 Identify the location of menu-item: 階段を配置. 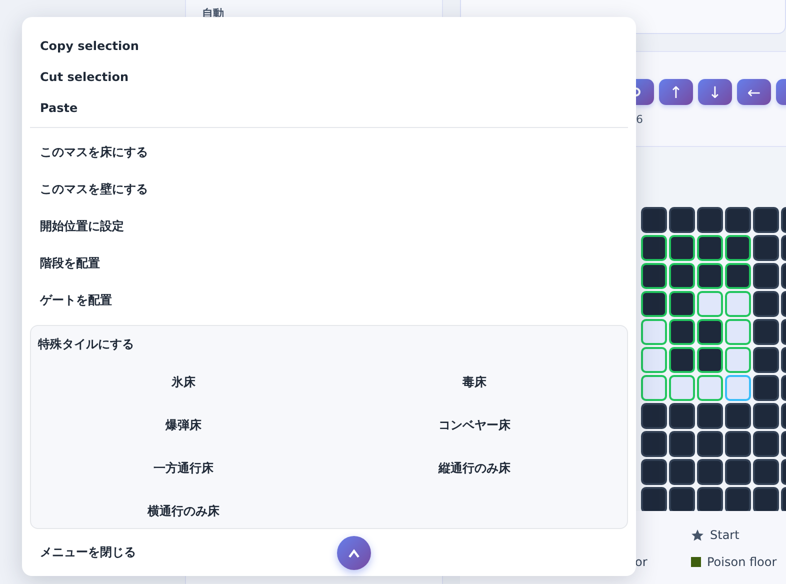
(329, 263).